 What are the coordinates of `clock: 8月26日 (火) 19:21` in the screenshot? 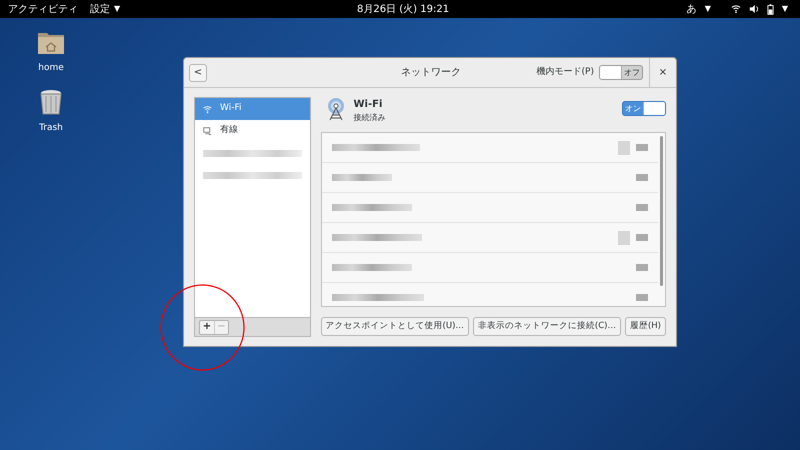 It's located at (403, 9).